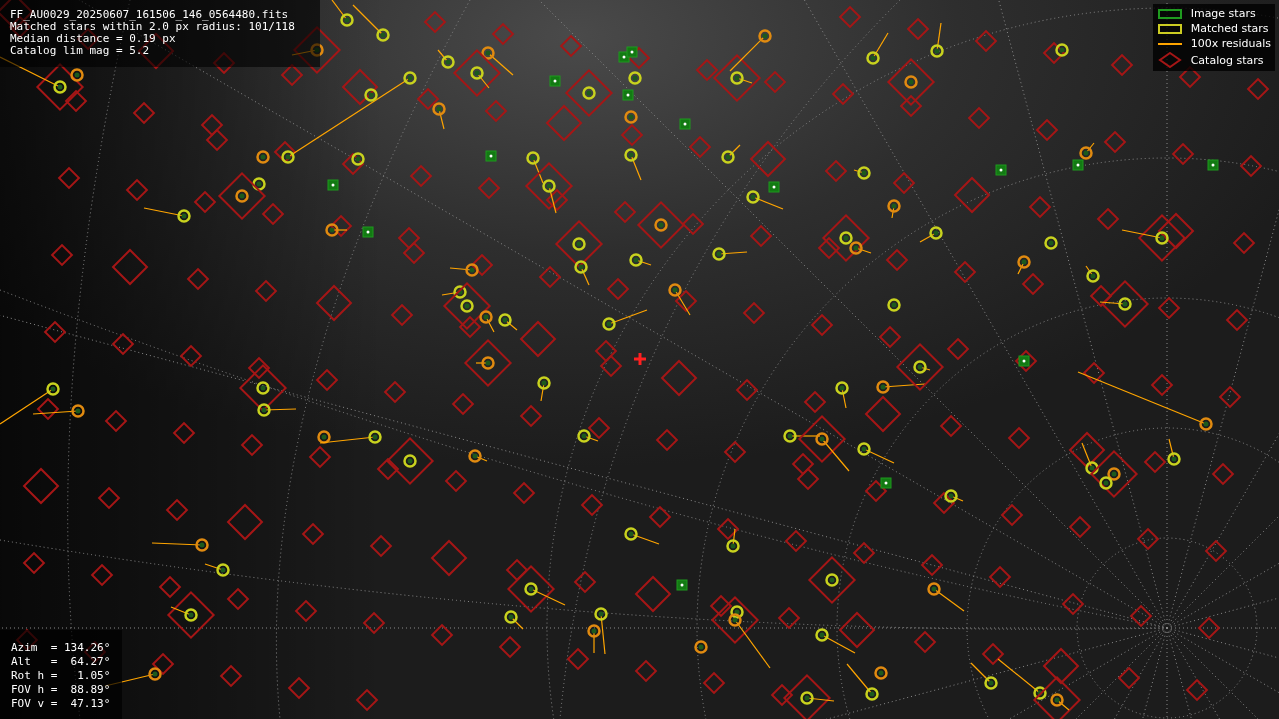 This screenshot has width=1279, height=719. Describe the element at coordinates (61, 704) in the screenshot. I see `pointing-text: FOV v = 47.13°` at that location.